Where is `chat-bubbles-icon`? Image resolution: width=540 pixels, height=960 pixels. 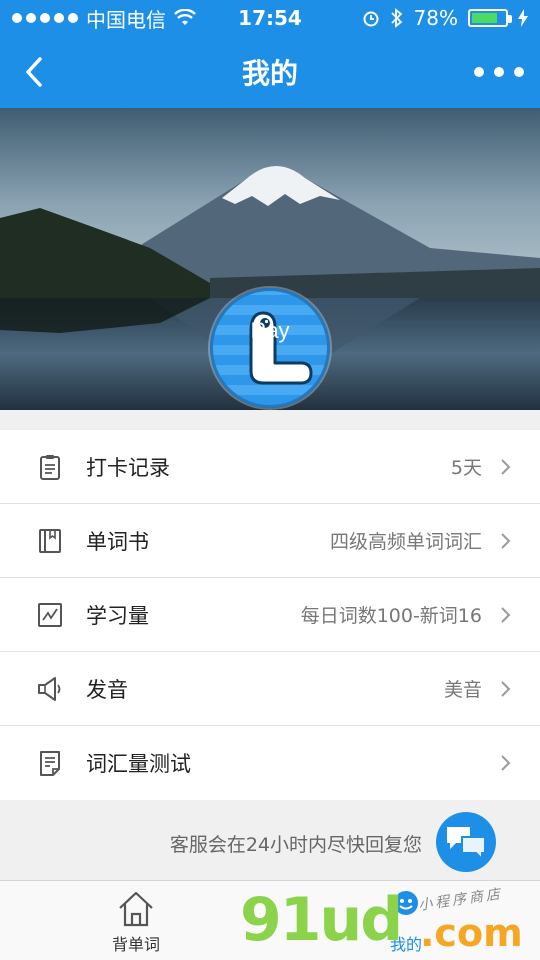 chat-bubbles-icon is located at coordinates (466, 844).